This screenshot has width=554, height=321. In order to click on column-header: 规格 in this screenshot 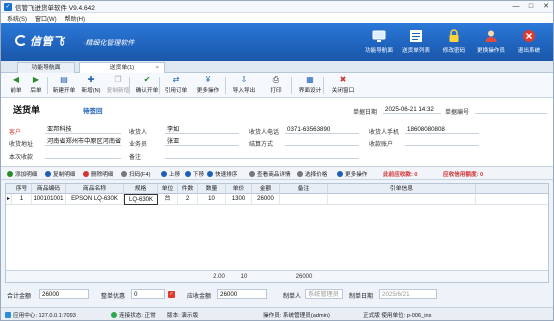, I will do `click(141, 189)`.